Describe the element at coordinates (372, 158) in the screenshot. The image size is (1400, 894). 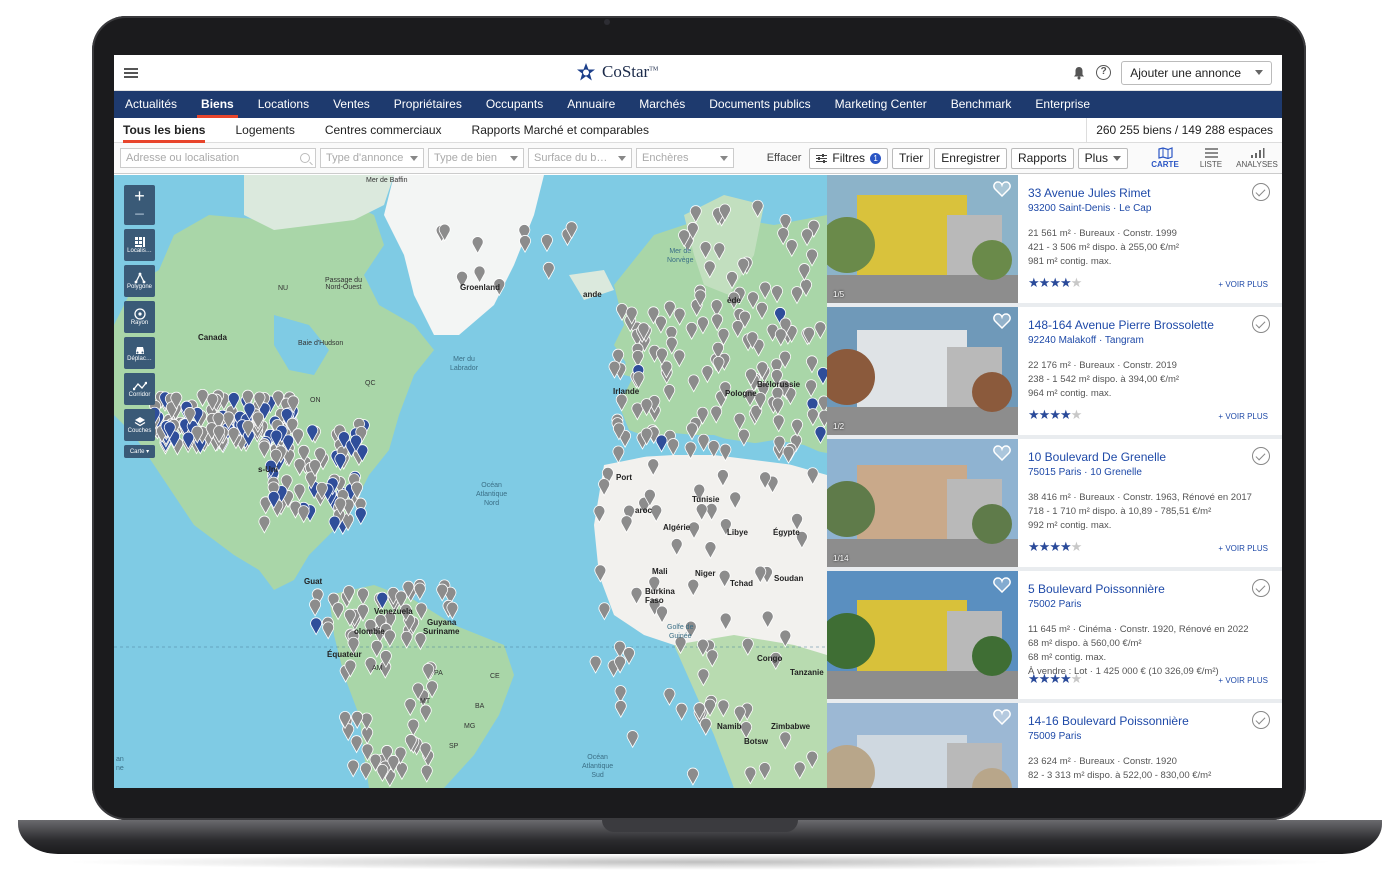
I see `listing-type-select: Type d'annonce` at that location.